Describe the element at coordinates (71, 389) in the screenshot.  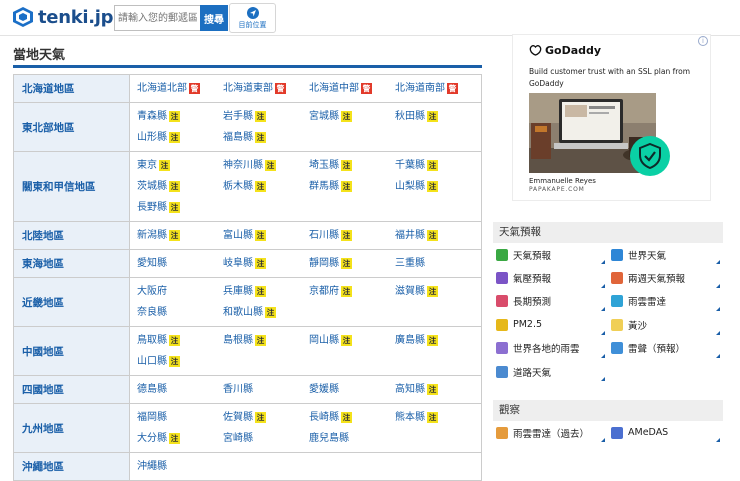
I see `region-name: 四國地區` at that location.